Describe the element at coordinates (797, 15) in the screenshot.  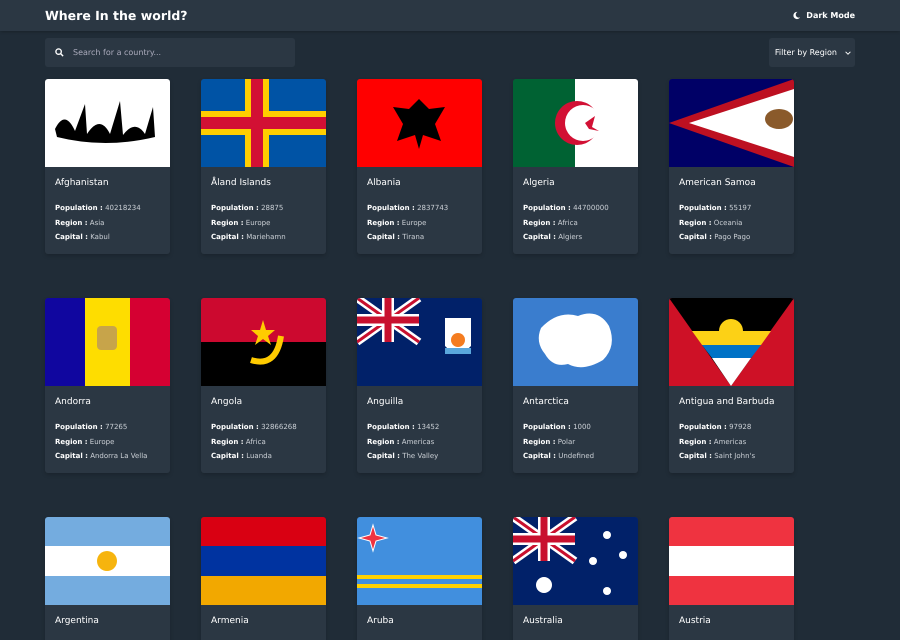
I see `moon-icon` at that location.